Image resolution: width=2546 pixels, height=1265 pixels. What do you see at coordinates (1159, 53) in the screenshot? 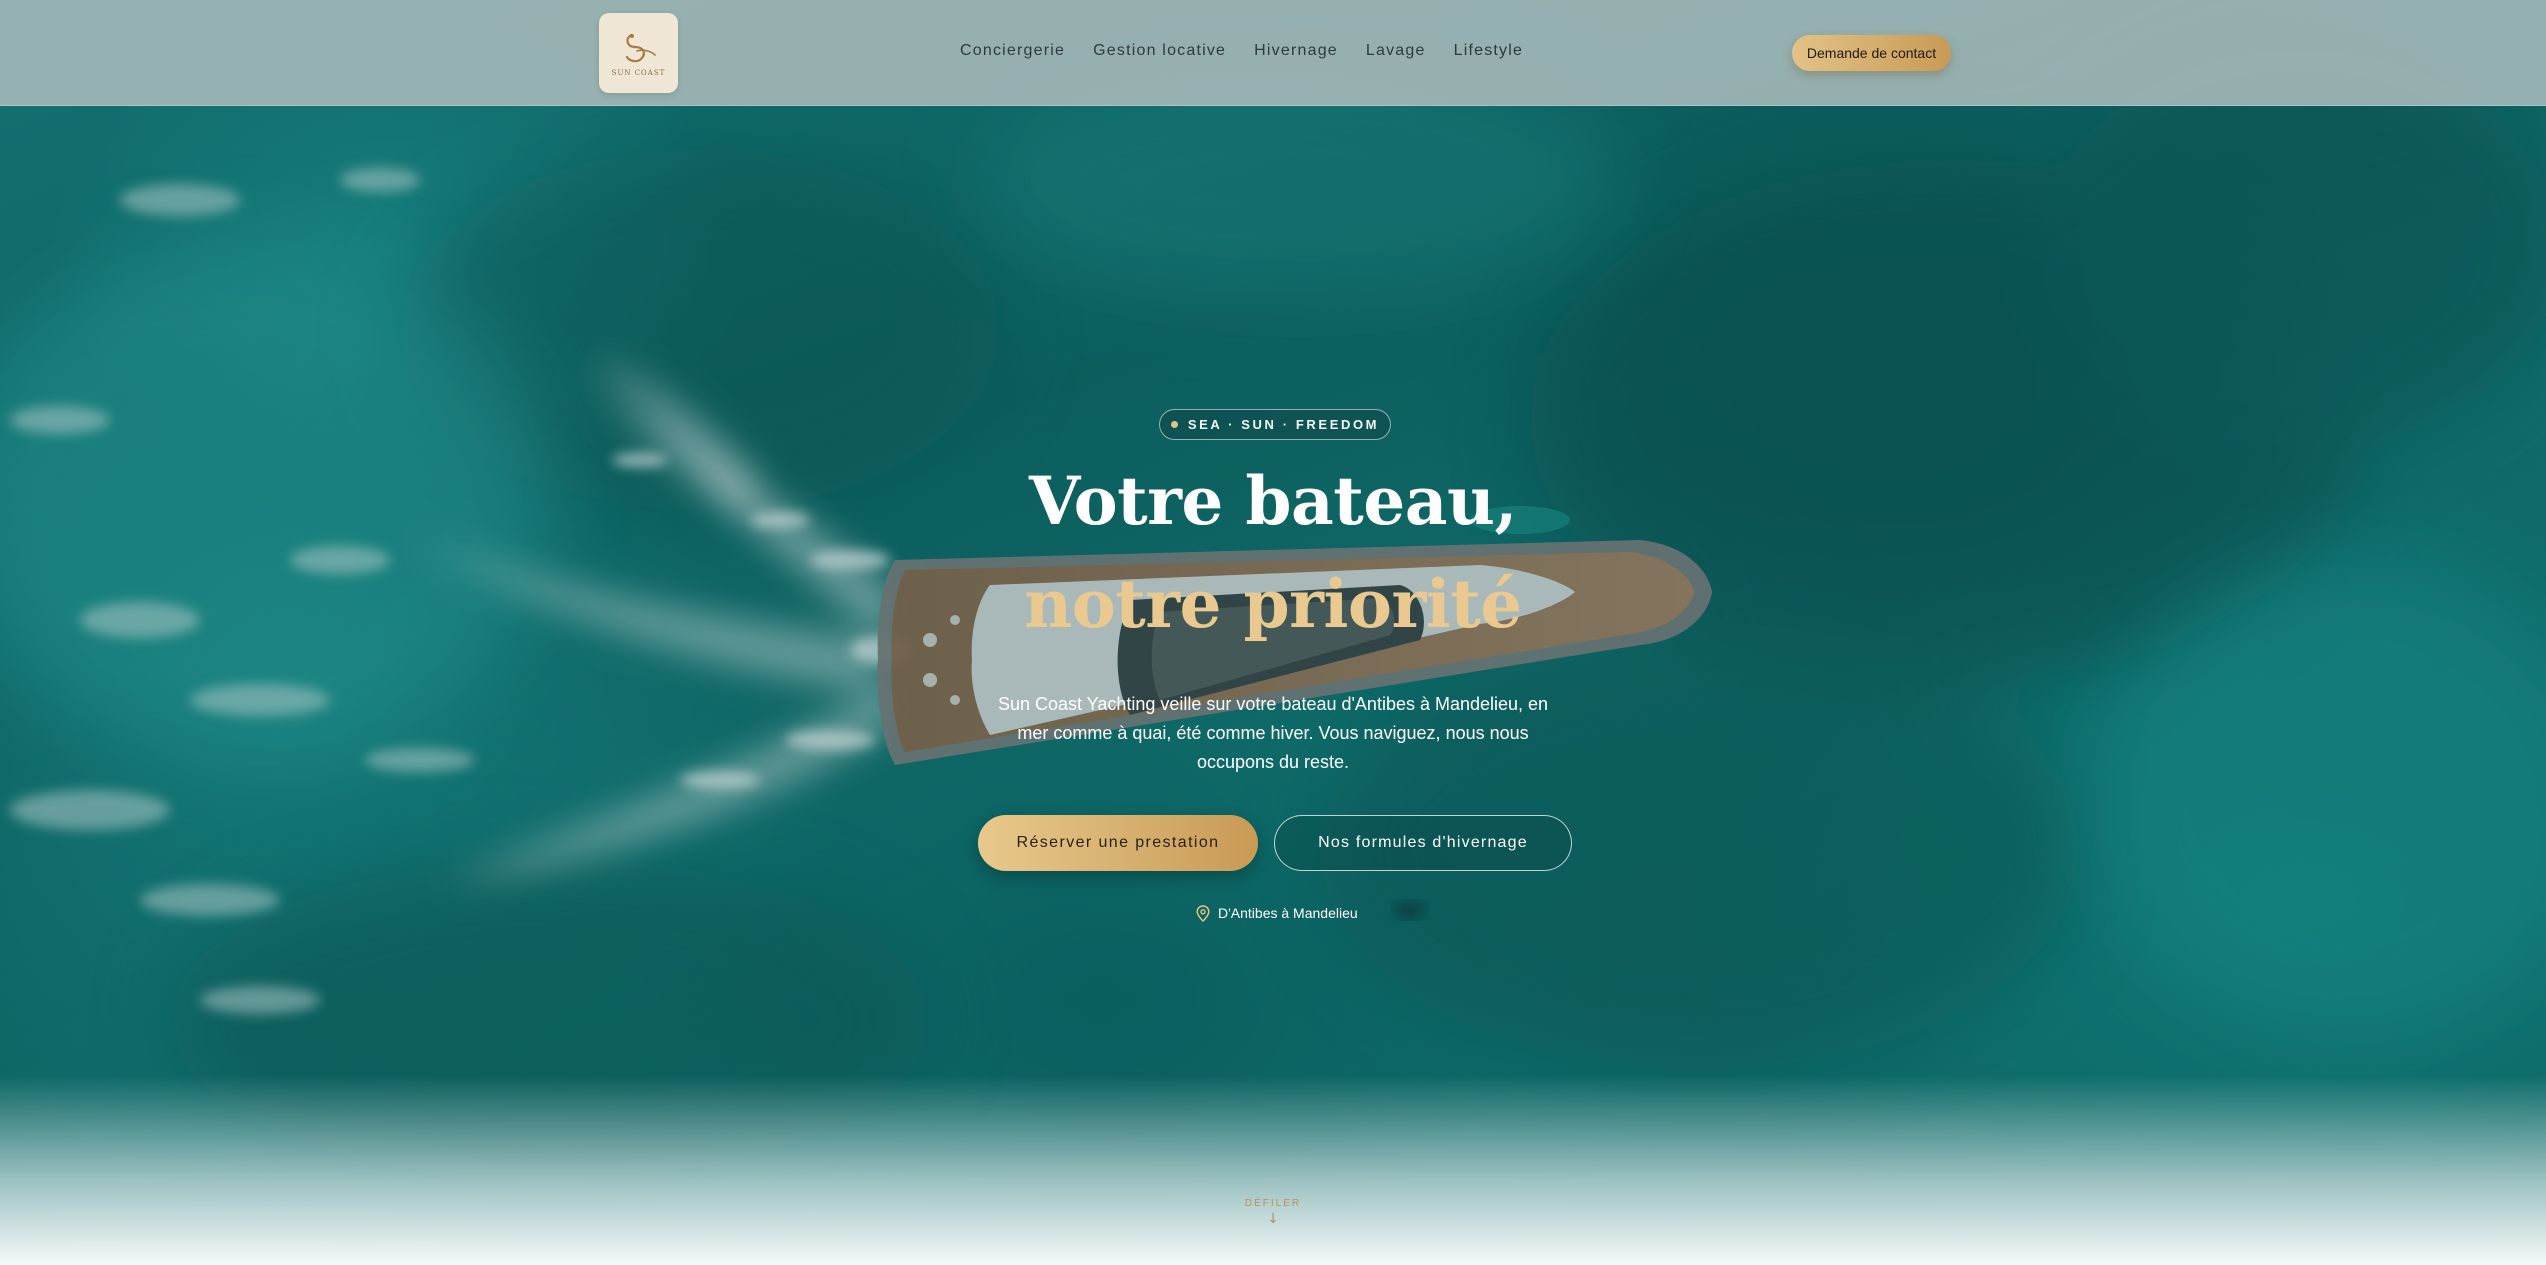
I see `nav-item-gestion-locative: Gestion locative` at bounding box center [1159, 53].